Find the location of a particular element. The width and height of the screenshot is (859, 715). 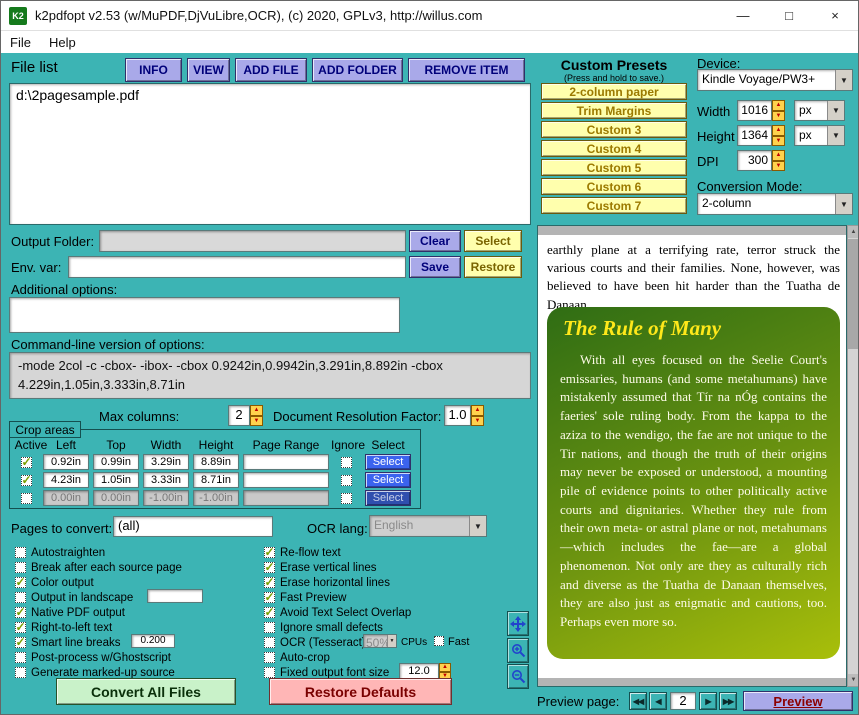

auto-crop-checkbox is located at coordinates (269, 657).